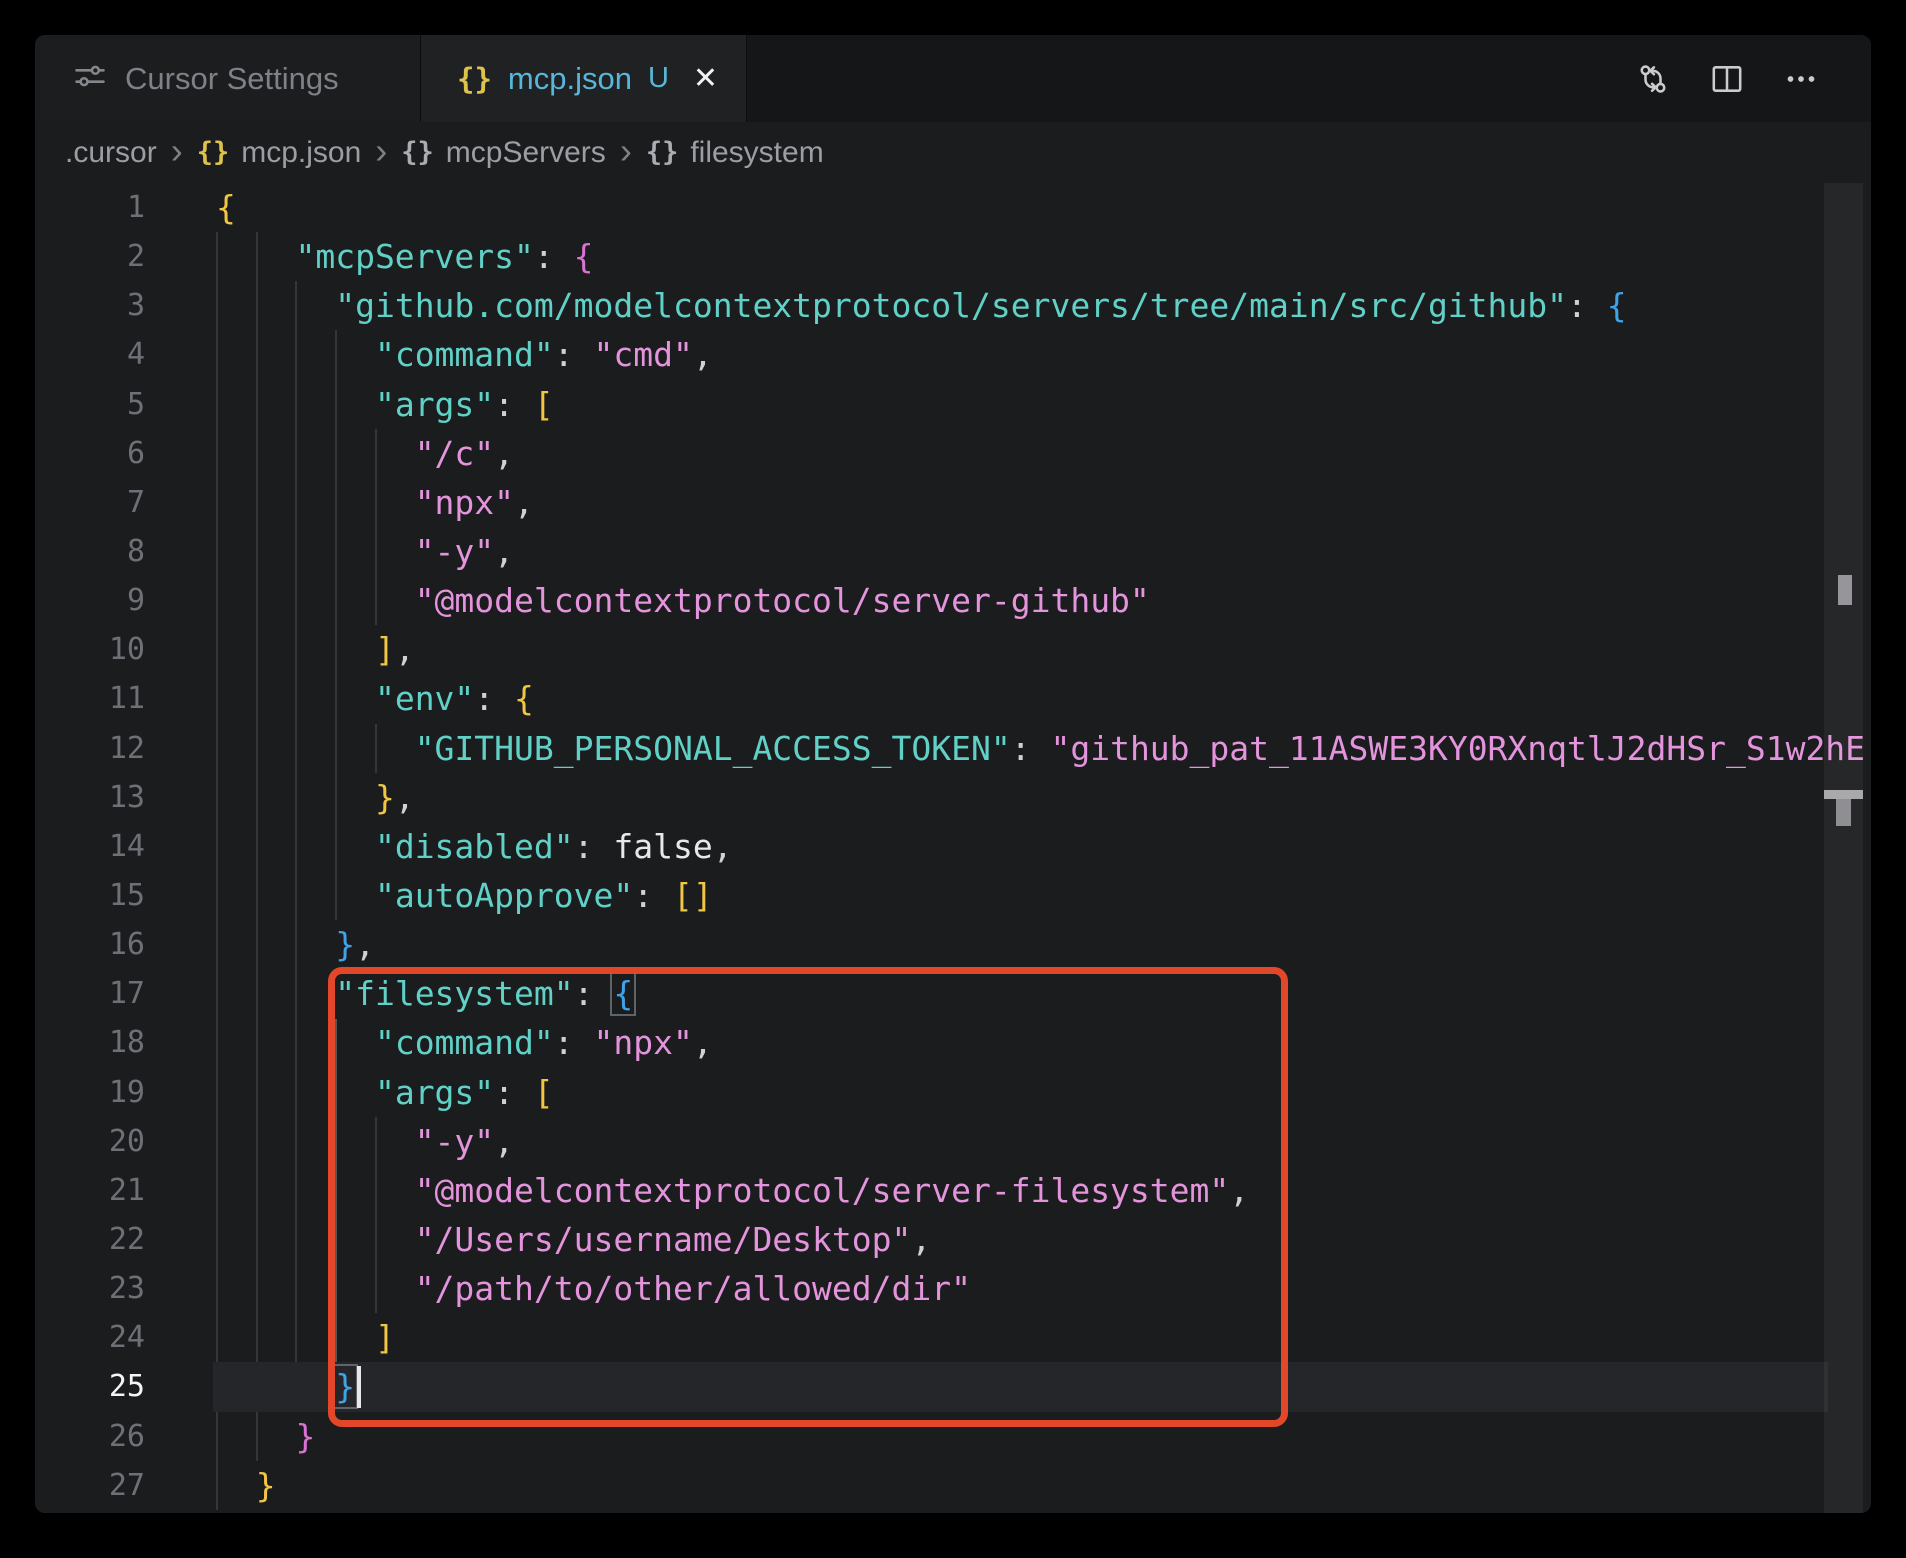  I want to click on line-number: 19, so click(90, 1092).